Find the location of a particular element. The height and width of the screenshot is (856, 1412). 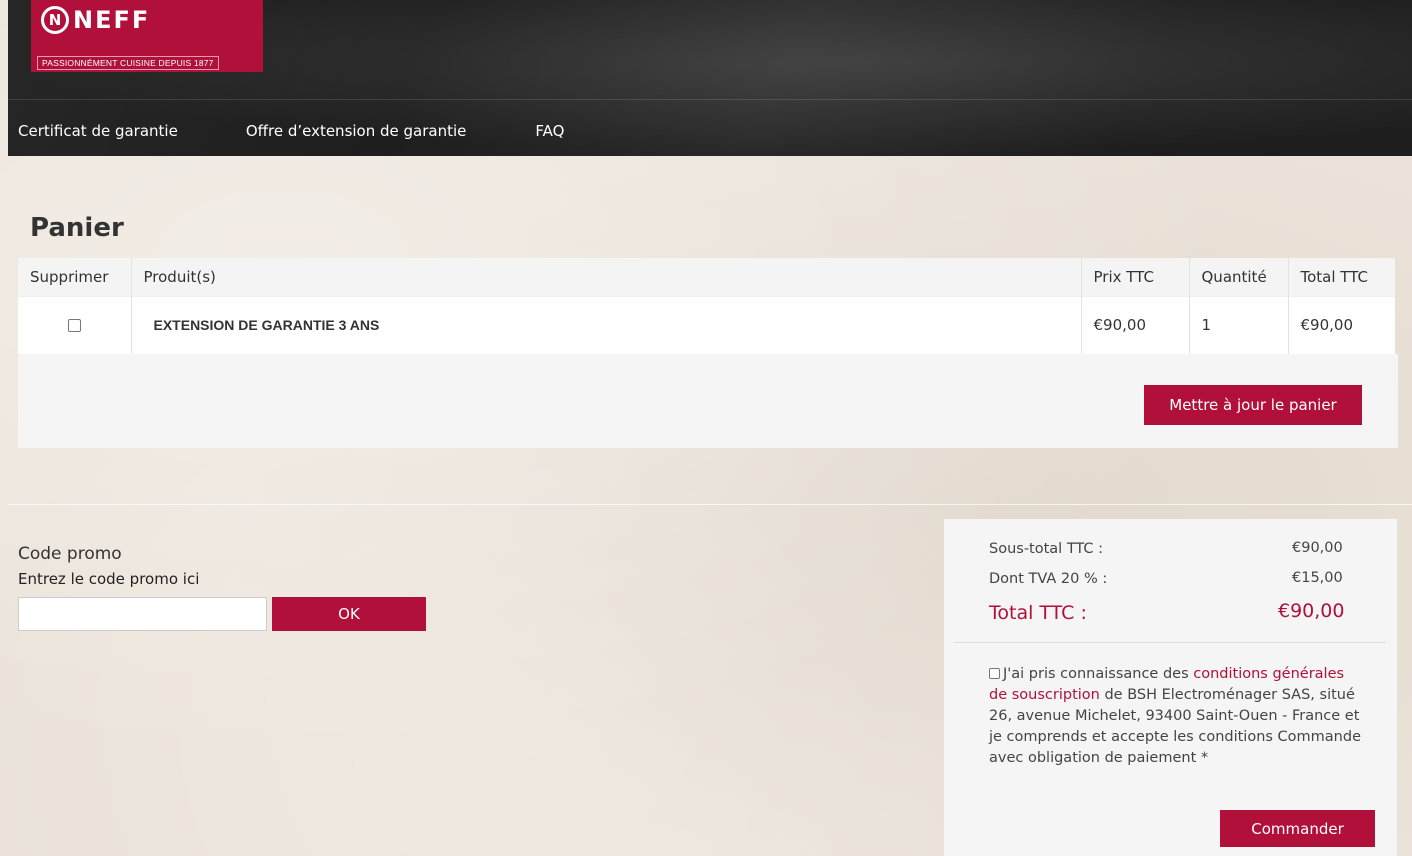

update-cart-button: Mettre à jour le panier is located at coordinates (1253, 405).